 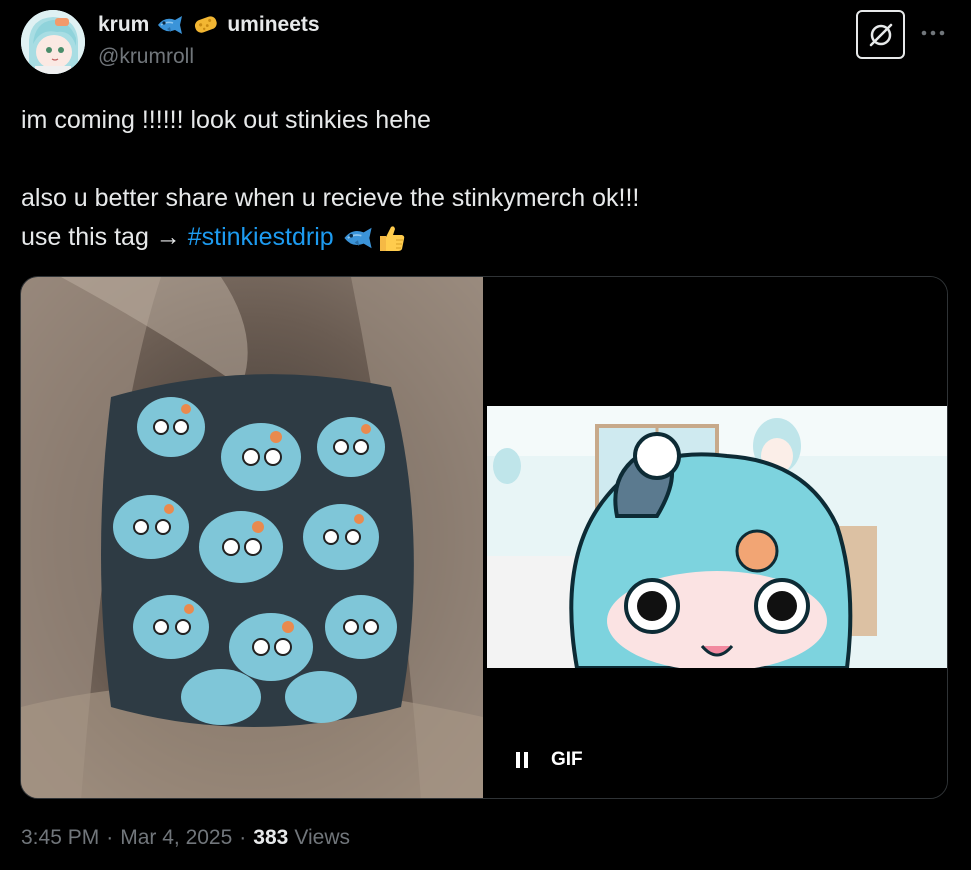 I want to click on tweet-line-1: im coming !!!!!! look out stinkies hehe, so click(x=226, y=120).